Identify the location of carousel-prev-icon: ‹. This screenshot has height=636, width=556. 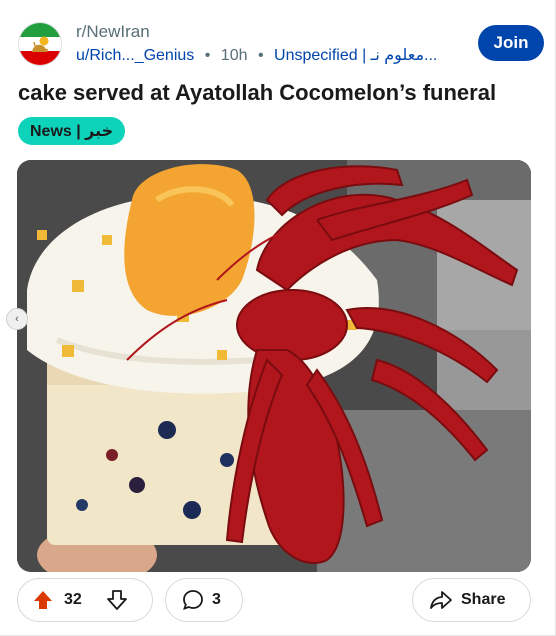
(17, 319).